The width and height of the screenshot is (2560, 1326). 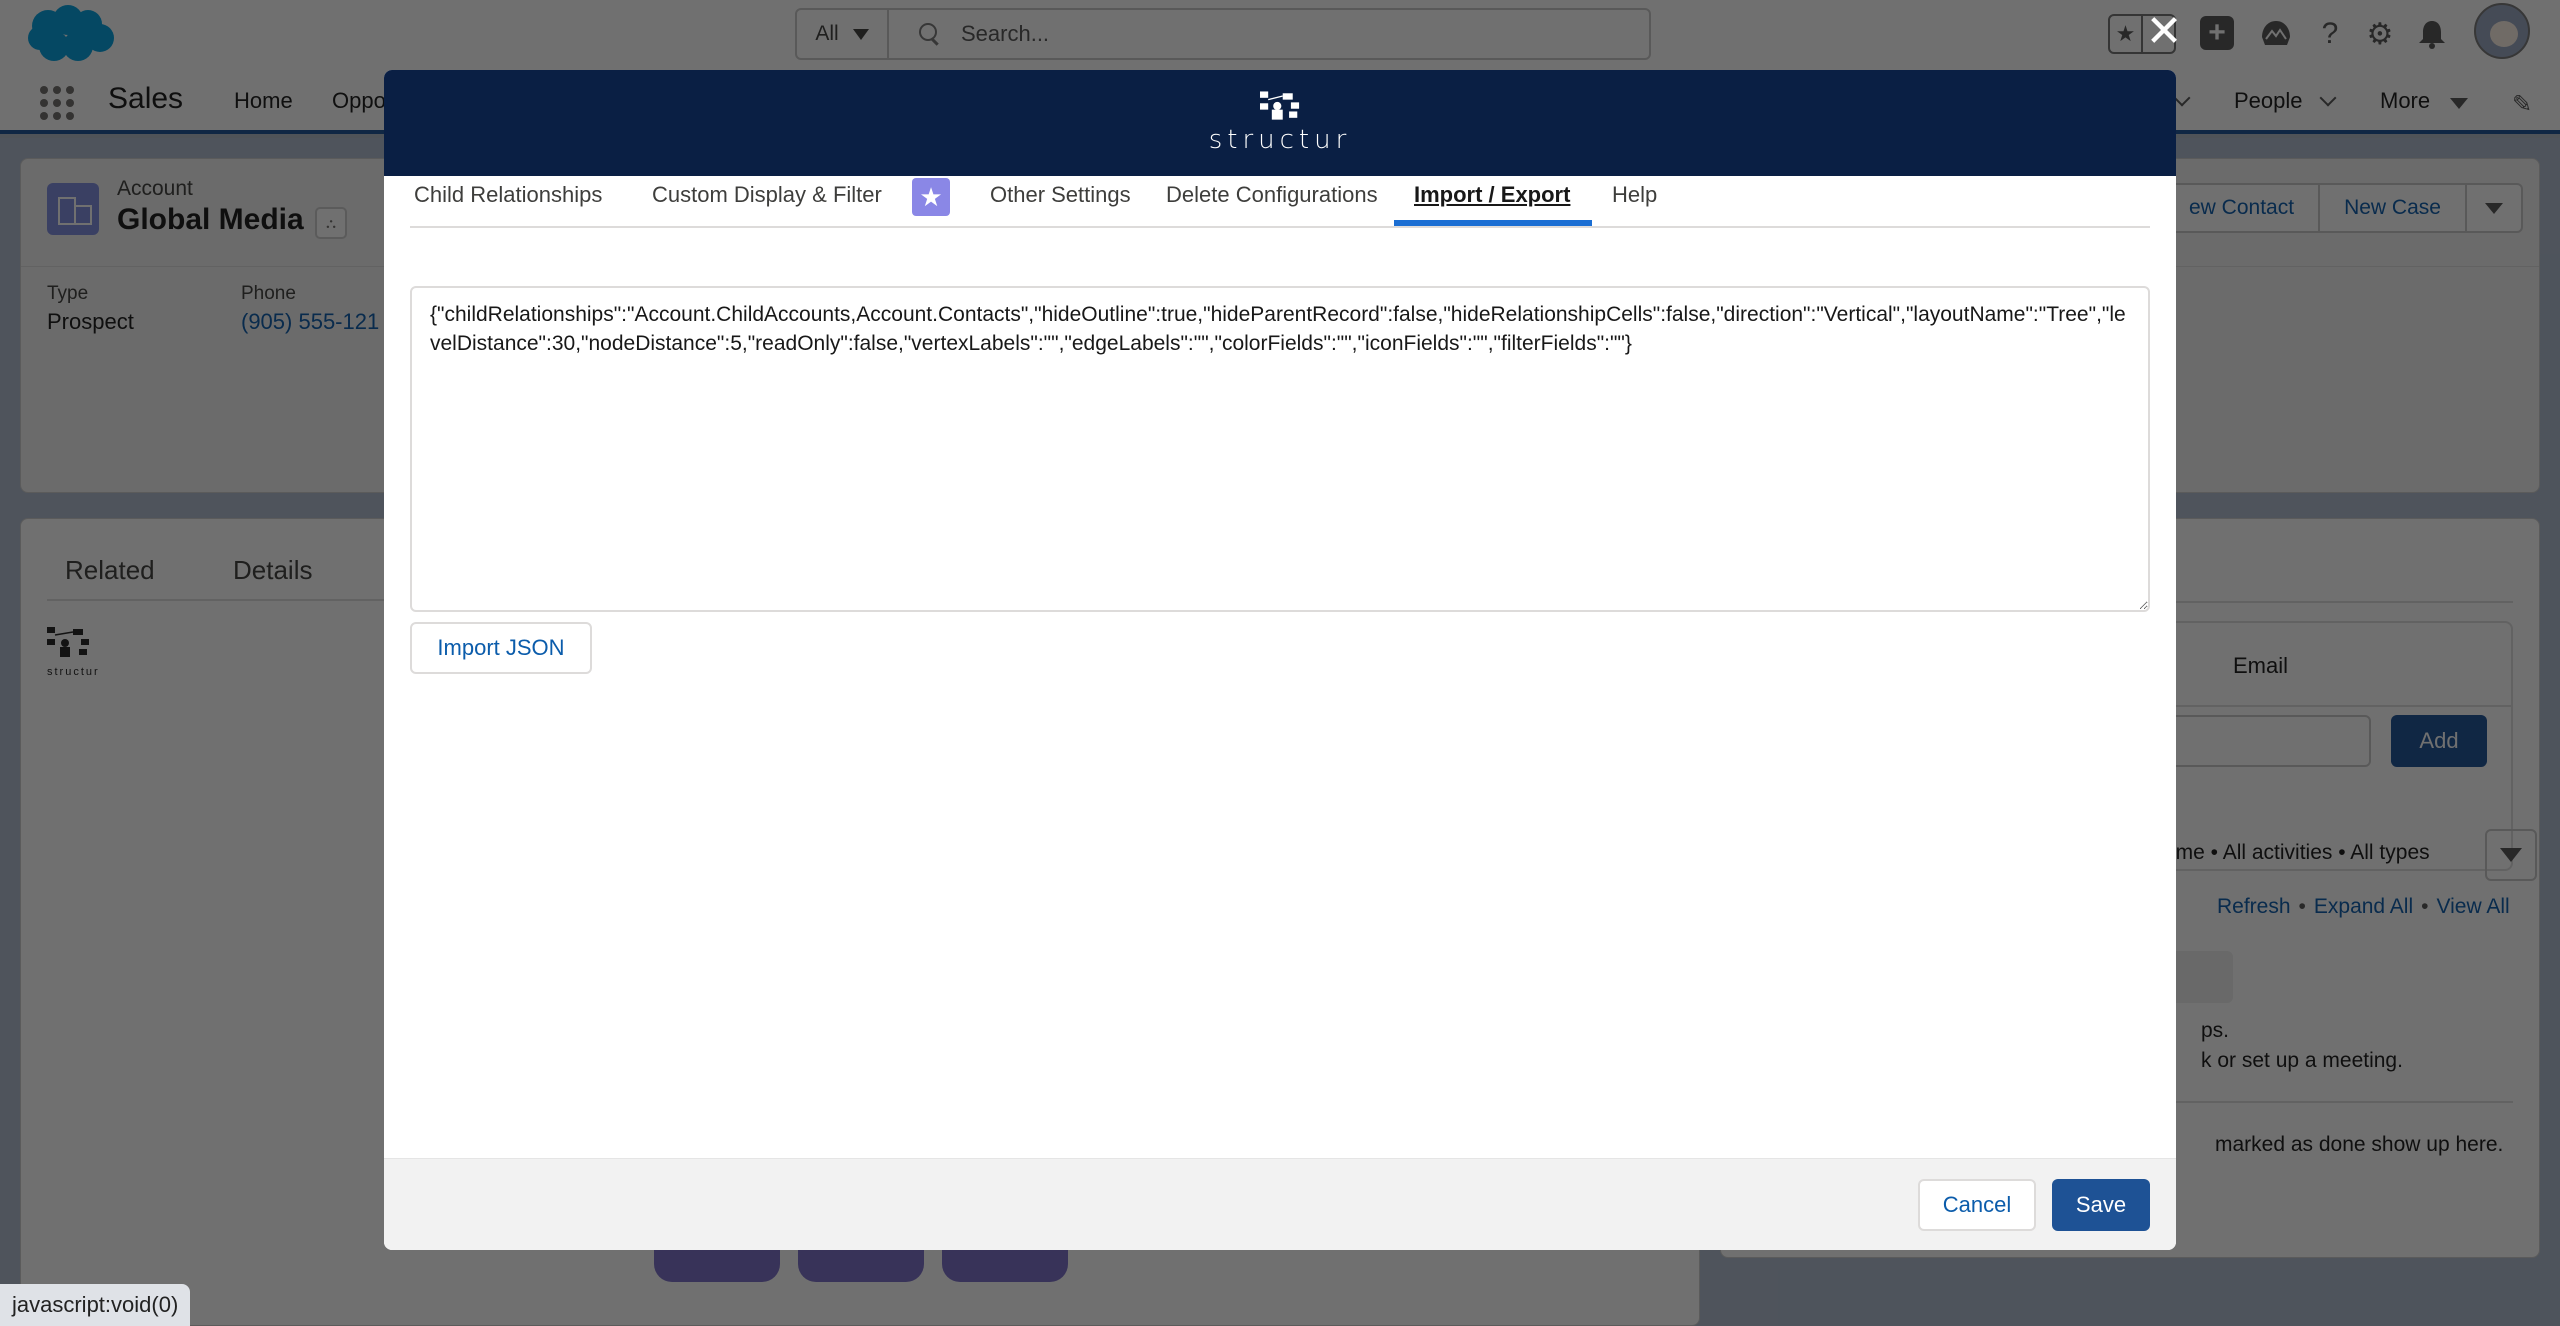 I want to click on import-json-button: Import JSON, so click(x=501, y=648).